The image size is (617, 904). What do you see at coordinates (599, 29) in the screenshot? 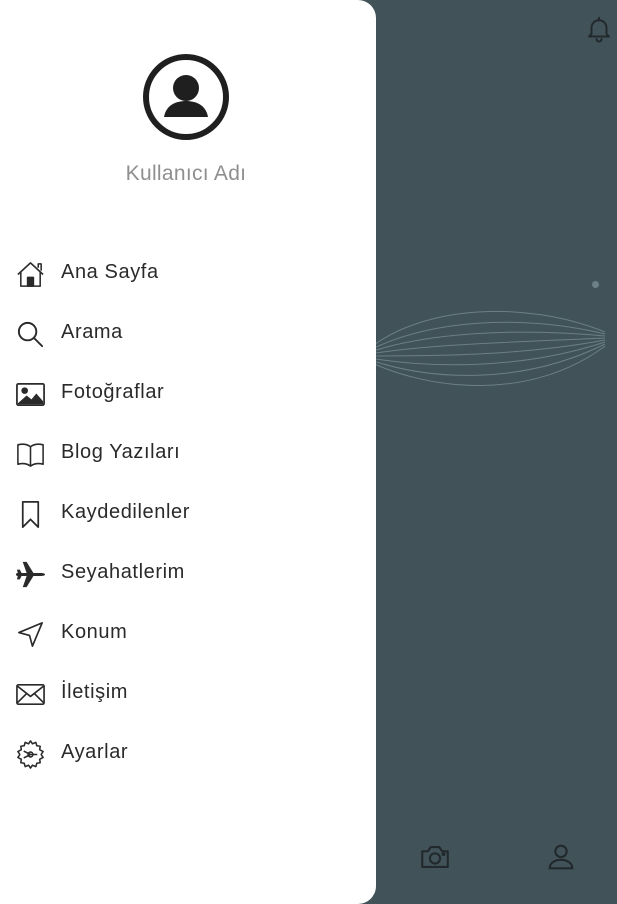
I see `bell-icon` at bounding box center [599, 29].